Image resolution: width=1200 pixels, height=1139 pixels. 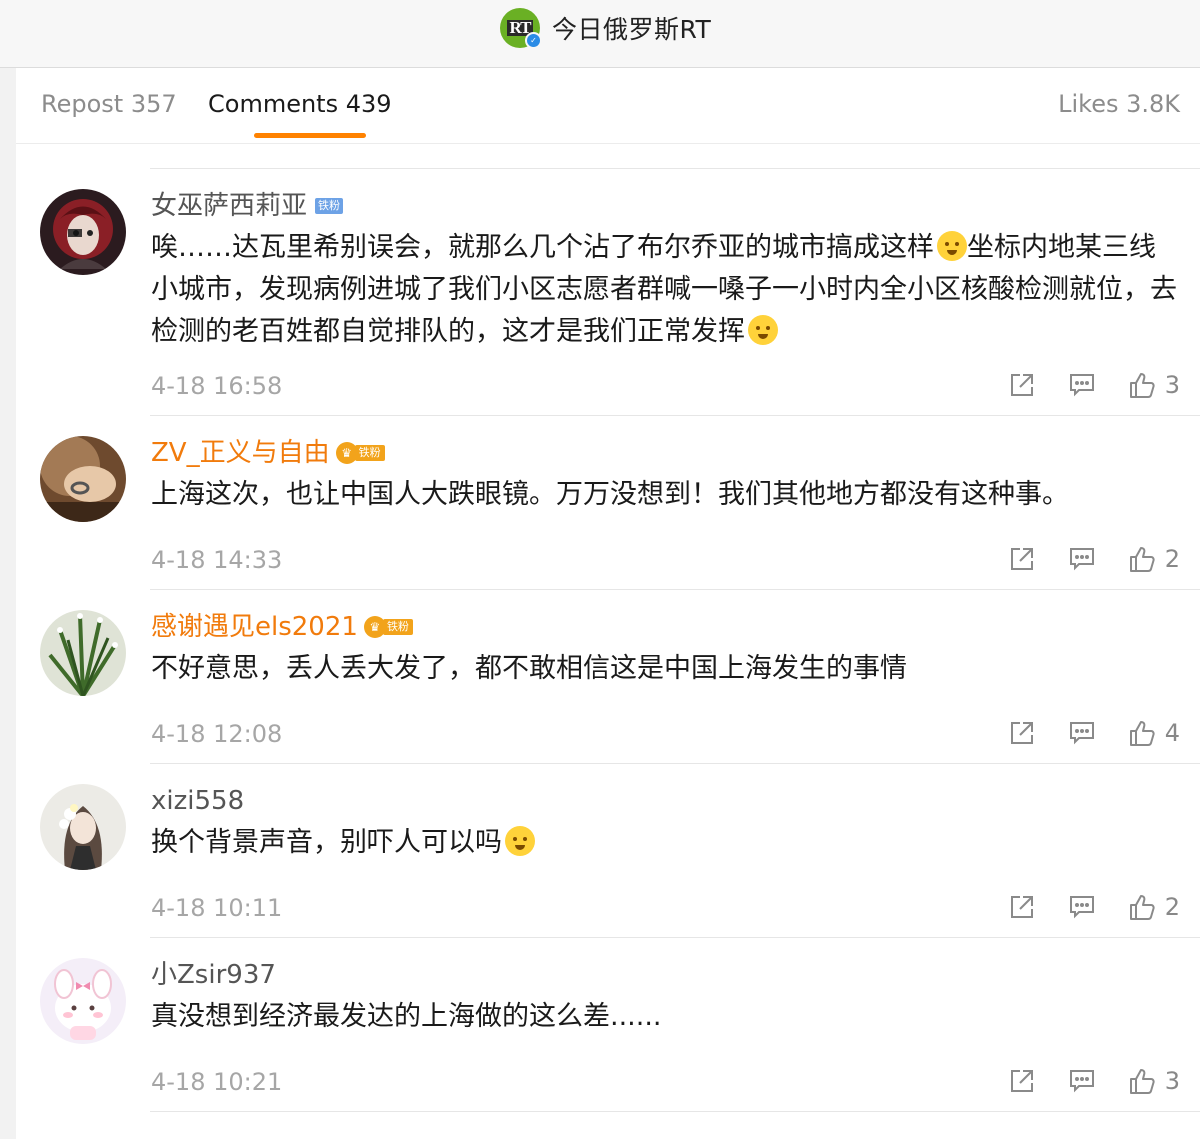 What do you see at coordinates (665, 206) in the screenshot?
I see `comment-username: 女巫萨西莉亚 铁粉` at bounding box center [665, 206].